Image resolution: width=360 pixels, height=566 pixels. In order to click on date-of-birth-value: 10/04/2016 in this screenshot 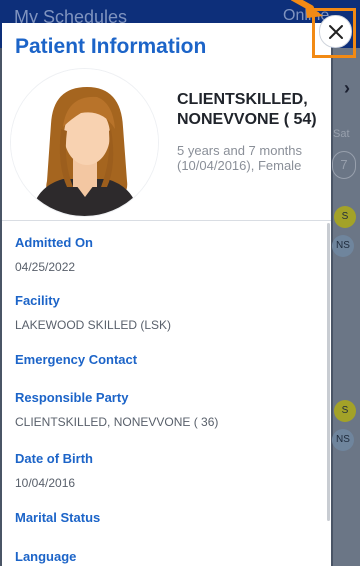, I will do `click(45, 483)`.